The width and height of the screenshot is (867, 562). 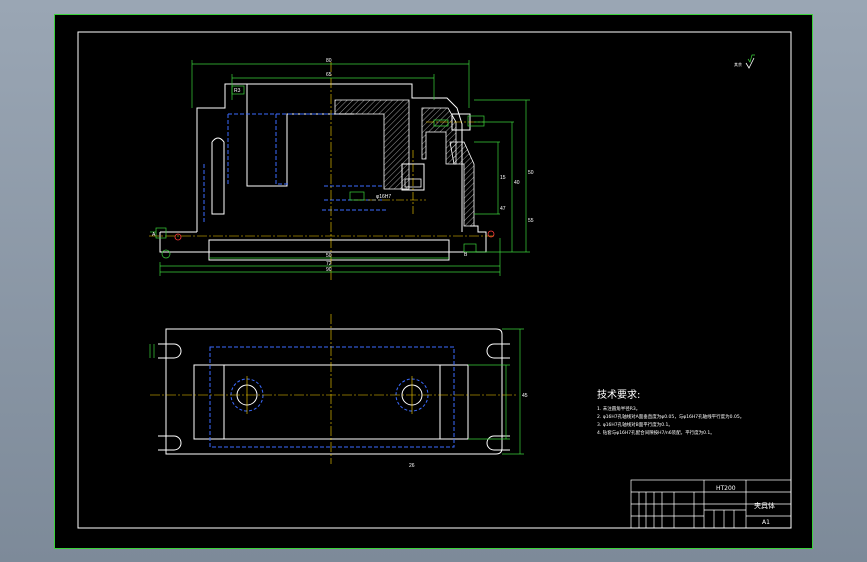 What do you see at coordinates (333, 389) in the screenshot?
I see `plan-view` at bounding box center [333, 389].